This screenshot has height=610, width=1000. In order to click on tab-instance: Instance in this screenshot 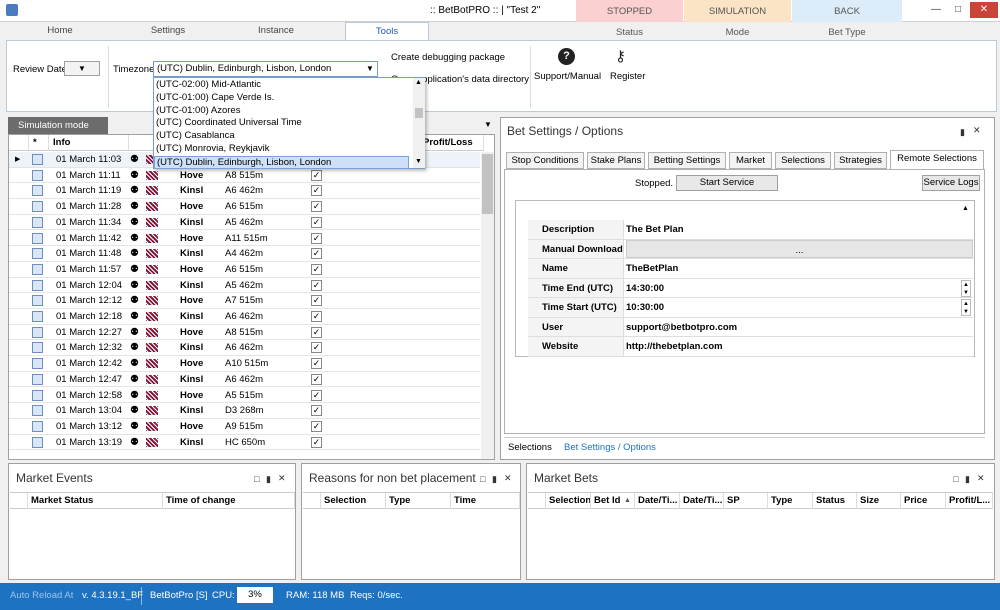, I will do `click(276, 31)`.